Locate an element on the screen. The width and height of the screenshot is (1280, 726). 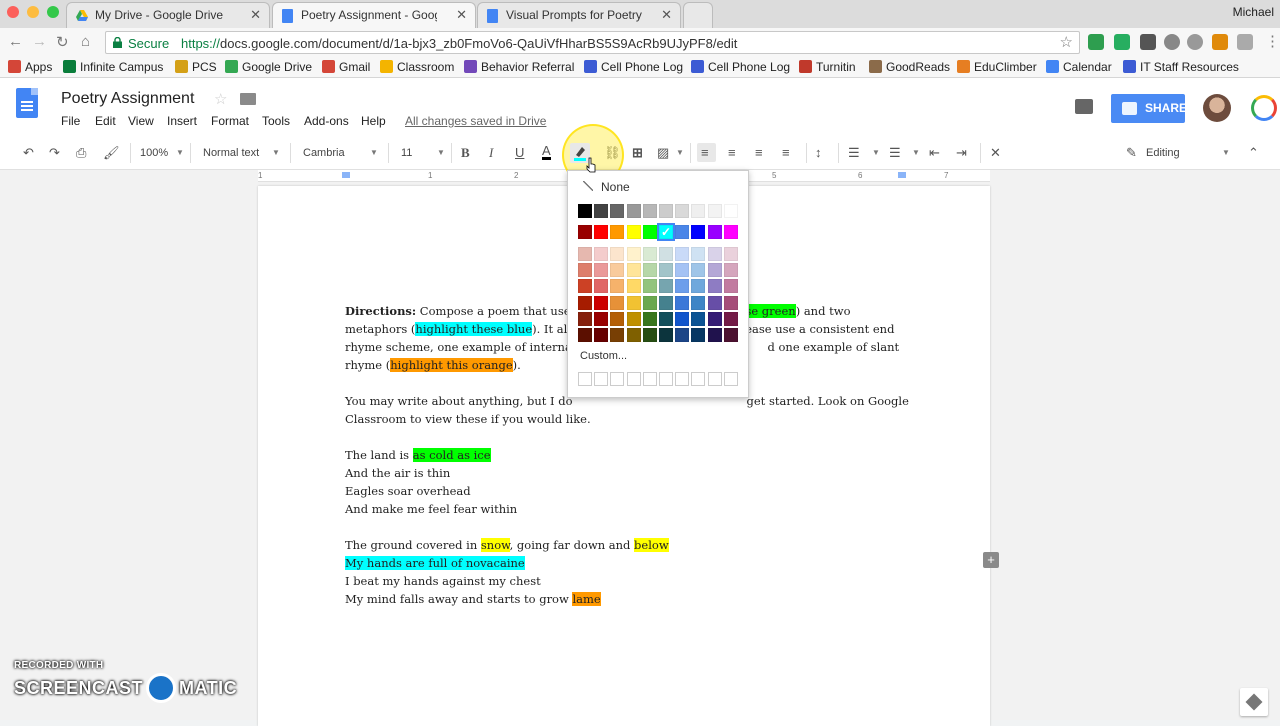
comments-icon is located at coordinates (1084, 106).